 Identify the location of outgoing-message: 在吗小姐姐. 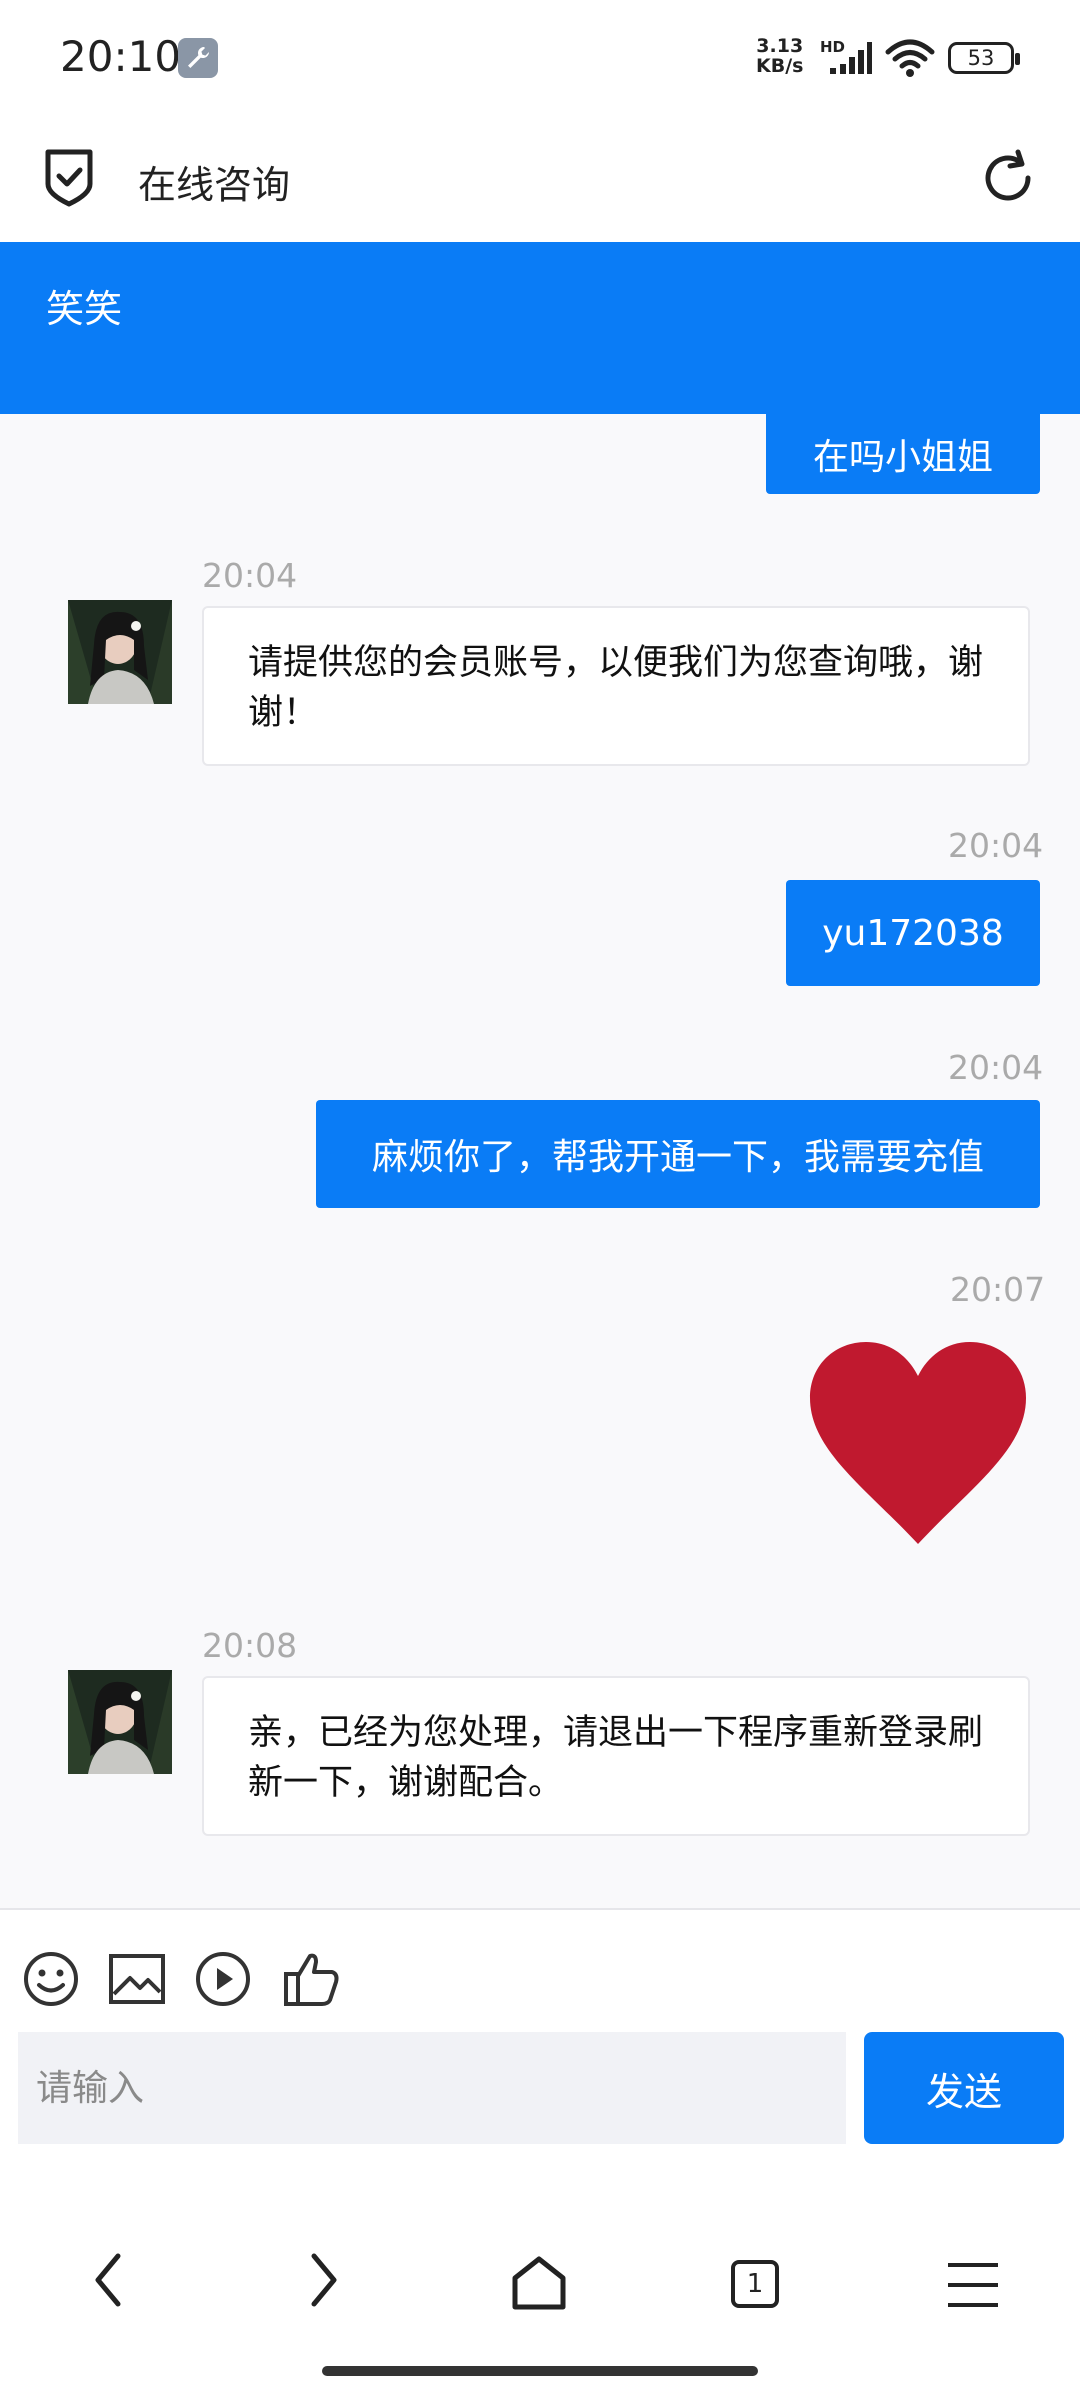
(903, 454).